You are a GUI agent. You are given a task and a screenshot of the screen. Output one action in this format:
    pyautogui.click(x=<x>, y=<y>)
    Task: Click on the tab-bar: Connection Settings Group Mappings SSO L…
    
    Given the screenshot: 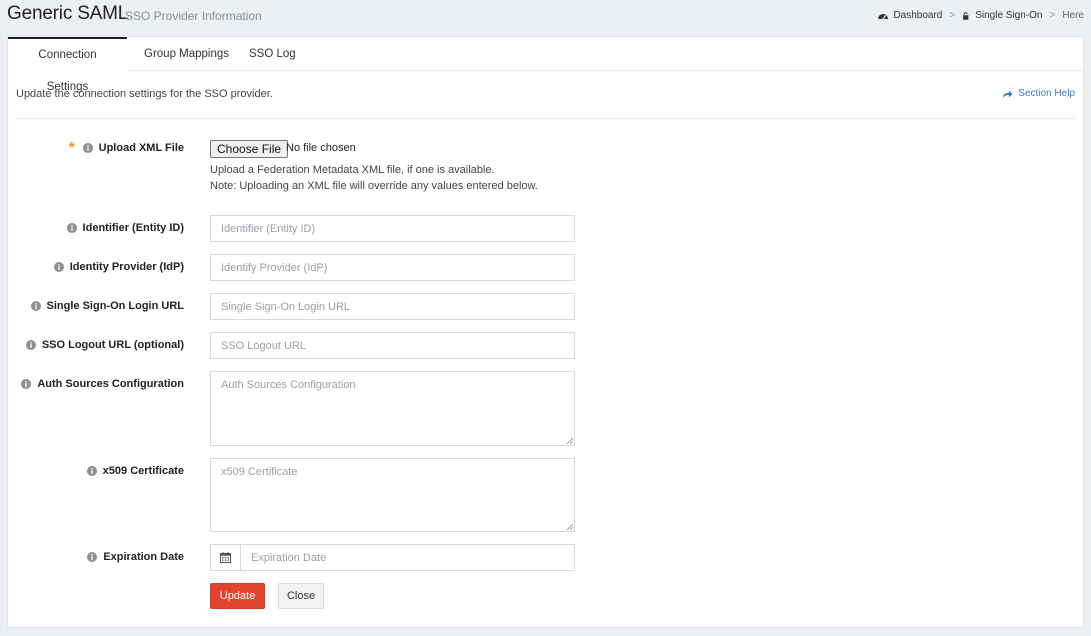 What is the action you would take?
    pyautogui.click(x=545, y=65)
    